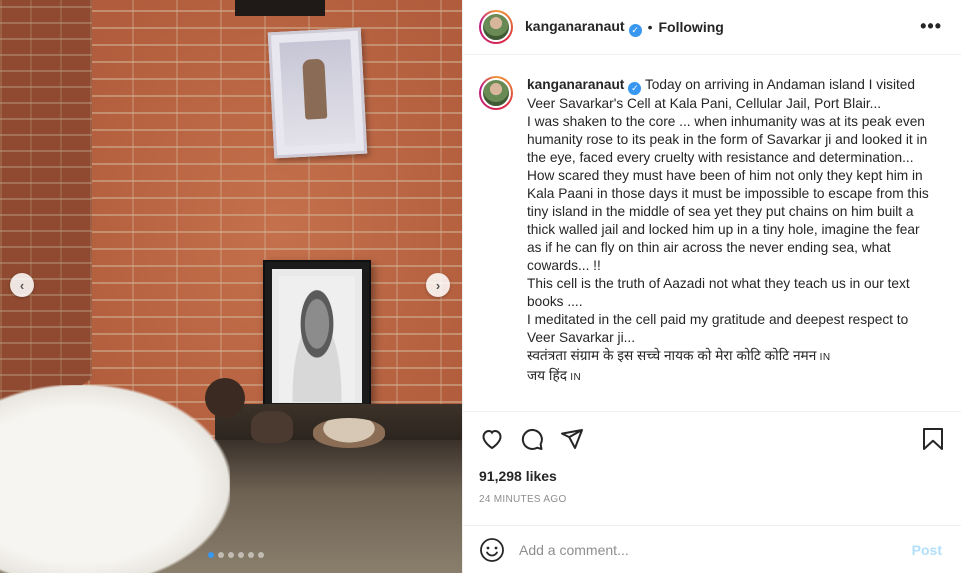  What do you see at coordinates (236, 555) in the screenshot?
I see `carousel-indicator` at bounding box center [236, 555].